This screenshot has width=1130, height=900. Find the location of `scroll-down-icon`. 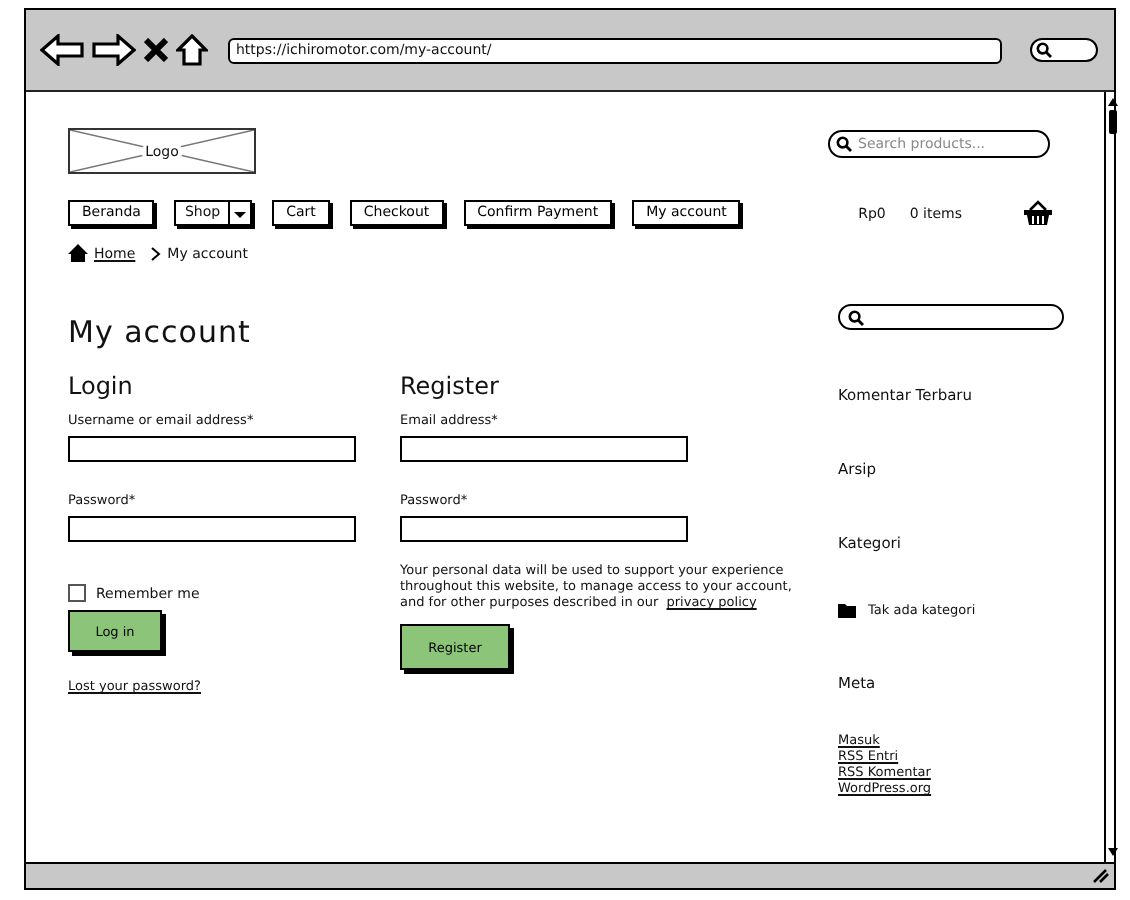

scroll-down-icon is located at coordinates (1113, 852).